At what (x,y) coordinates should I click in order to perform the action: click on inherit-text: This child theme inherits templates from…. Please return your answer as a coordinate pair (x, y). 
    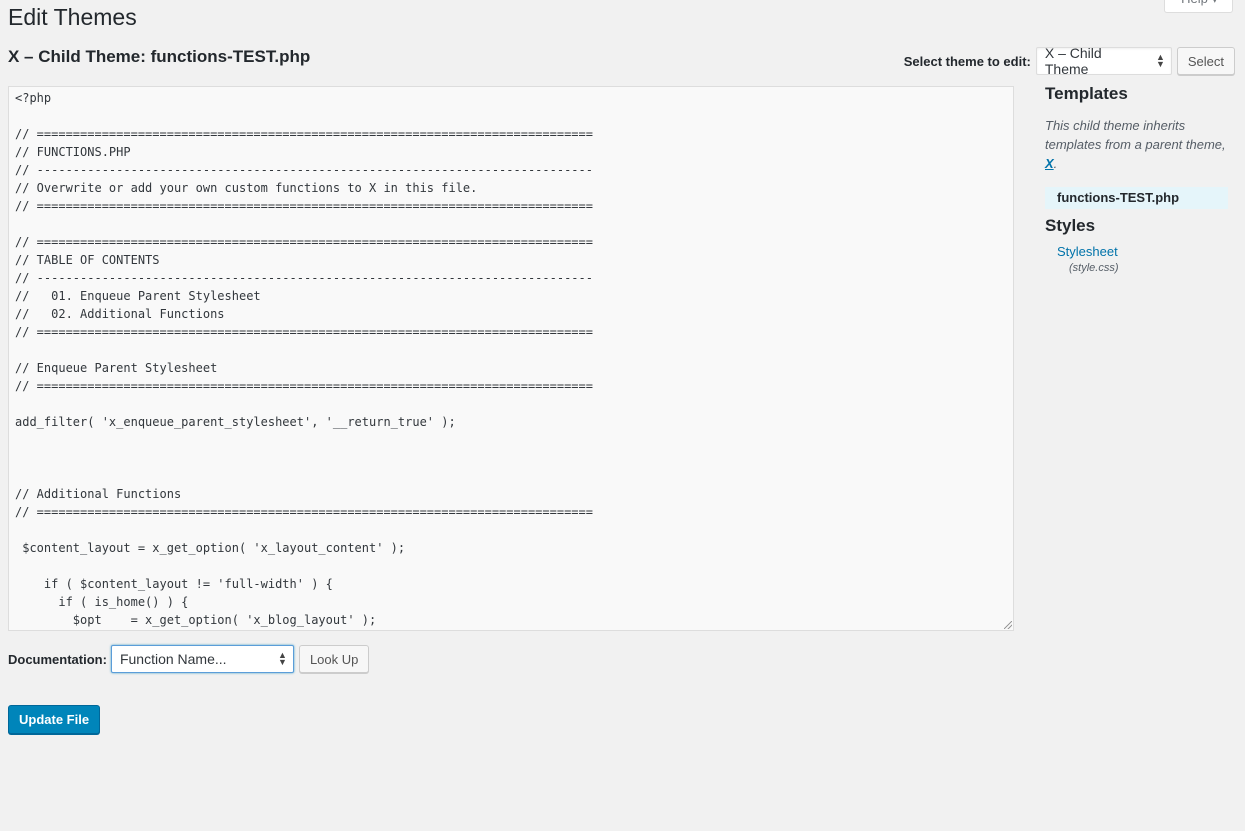
    Looking at the image, I should click on (1135, 135).